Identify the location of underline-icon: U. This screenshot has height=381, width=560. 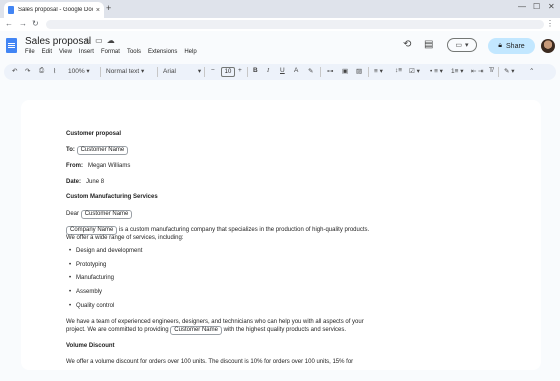
(282, 70).